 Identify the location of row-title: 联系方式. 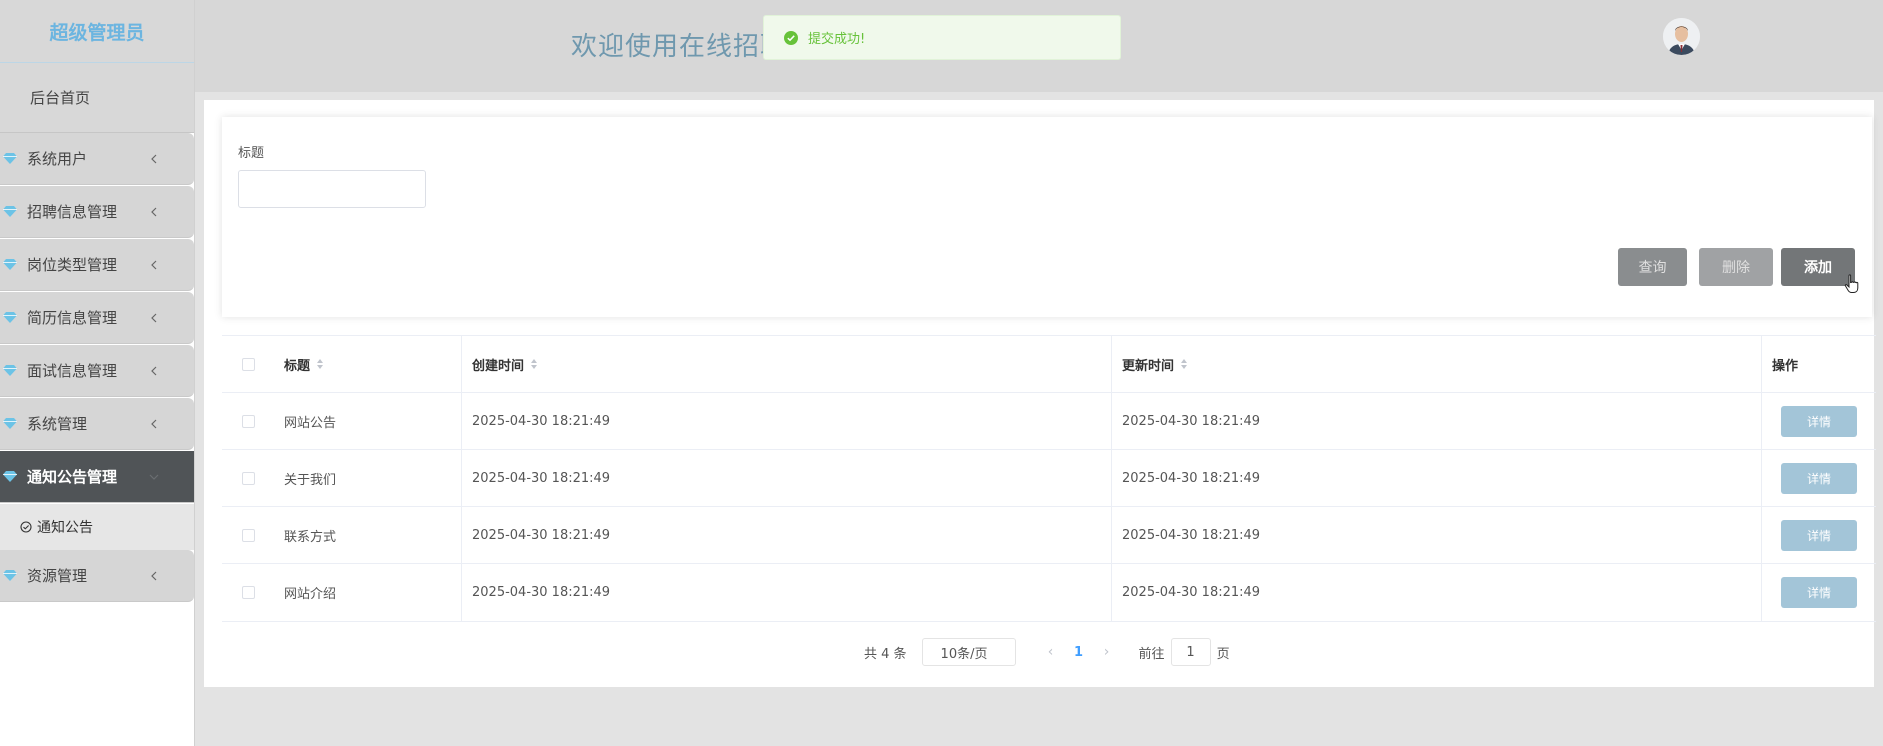
(368, 535).